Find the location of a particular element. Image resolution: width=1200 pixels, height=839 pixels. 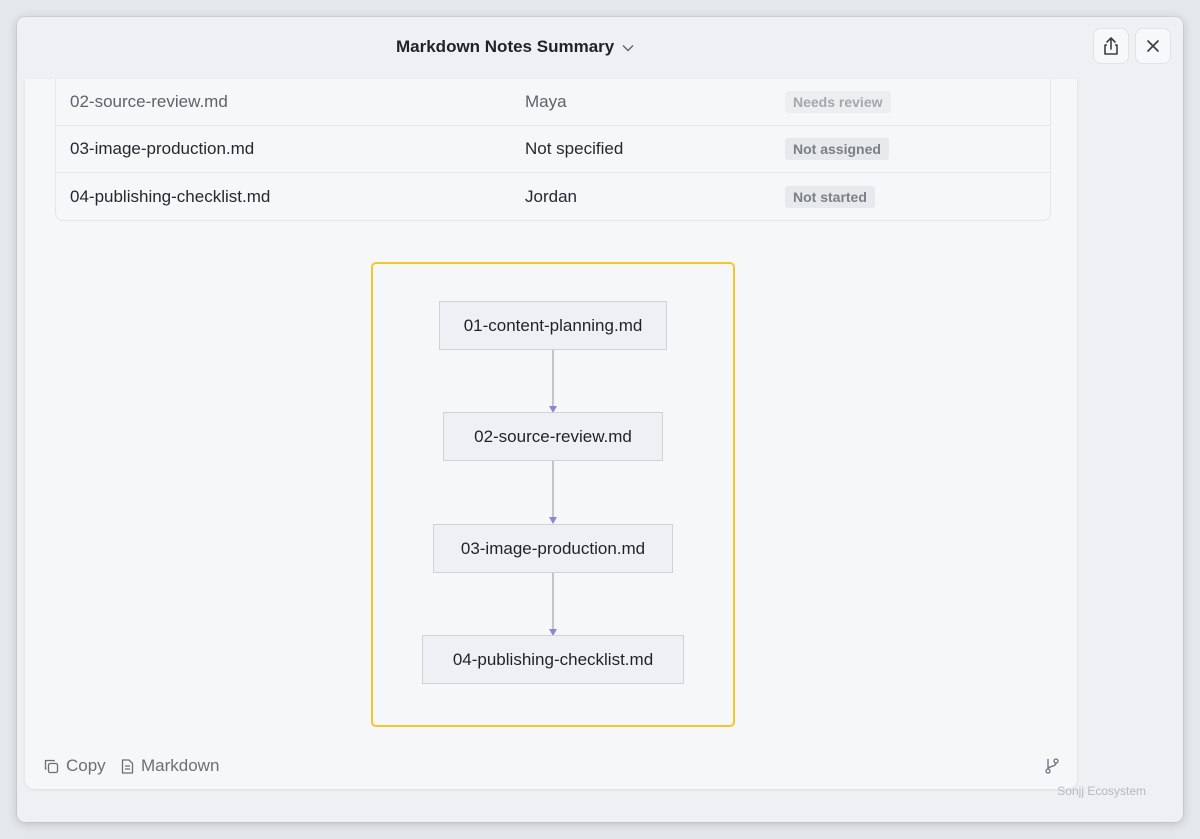

flow-node: 04-publishing-checklist.md is located at coordinates (553, 659).